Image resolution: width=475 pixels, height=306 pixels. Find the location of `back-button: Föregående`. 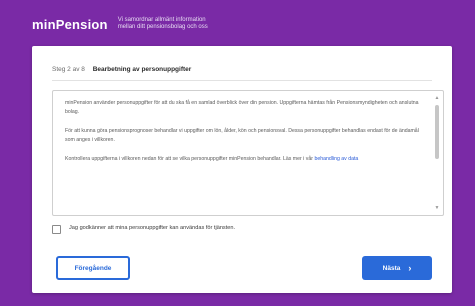

back-button: Föregående is located at coordinates (93, 268).